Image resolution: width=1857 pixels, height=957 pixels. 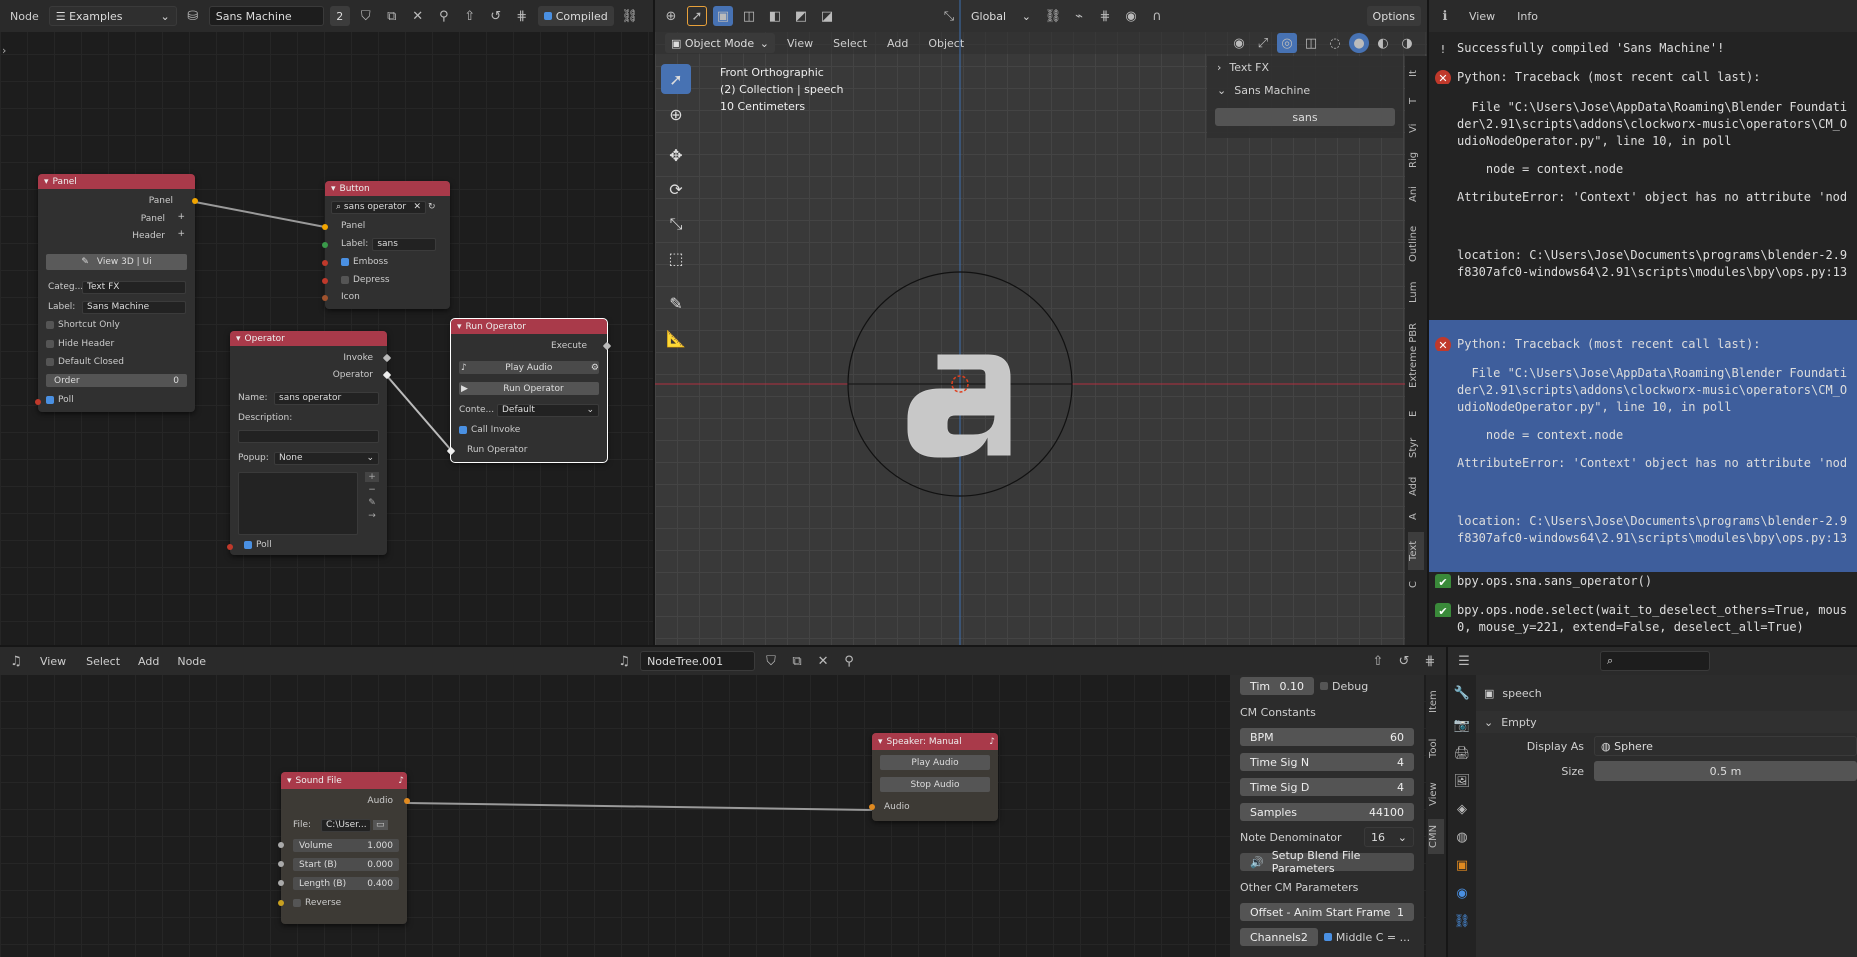 I want to click on name-field: sans operator, so click(x=326, y=398).